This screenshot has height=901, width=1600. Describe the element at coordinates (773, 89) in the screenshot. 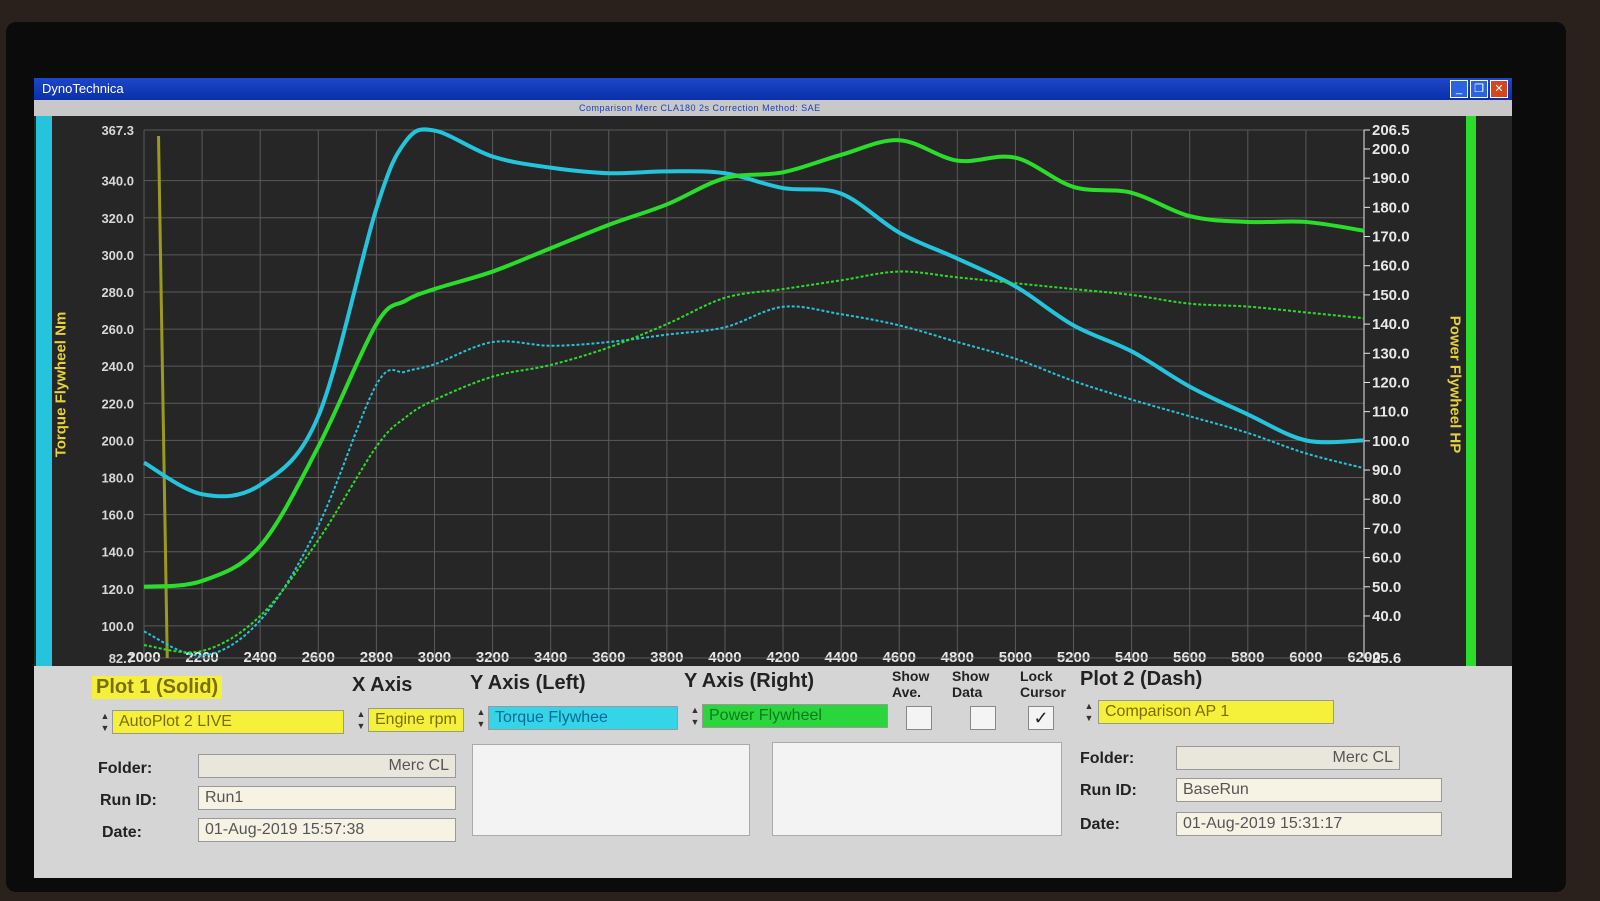

I see `title-bar: DynoTechnica _ ❐ ✕` at that location.